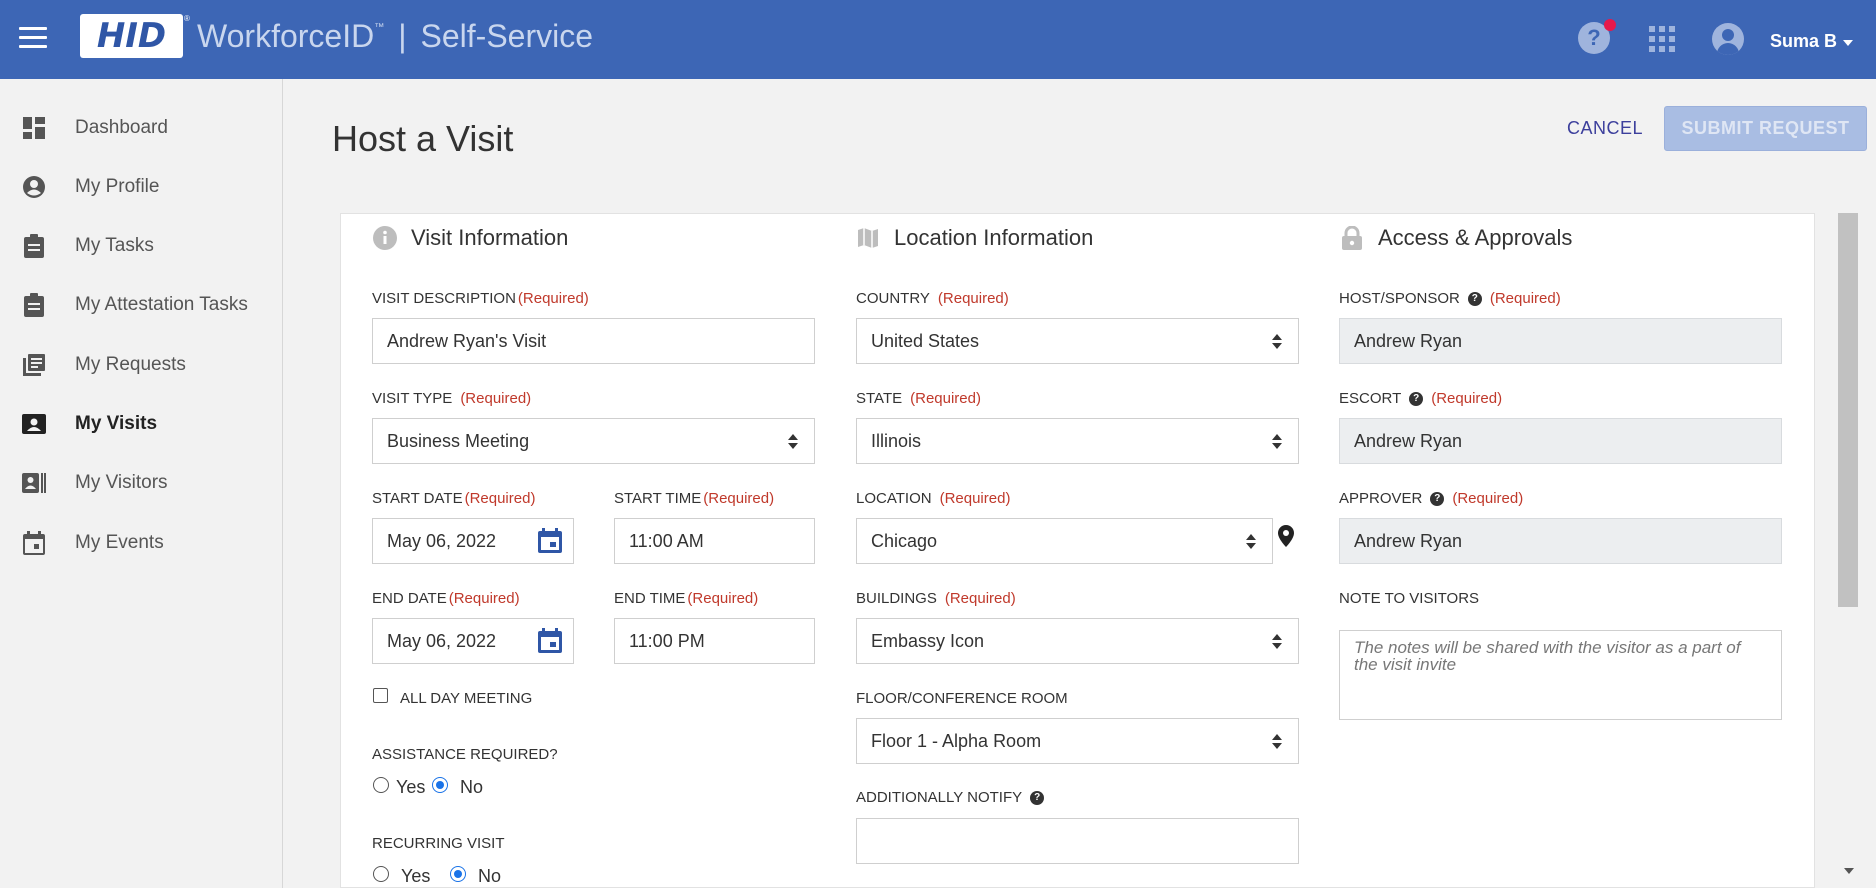 Image resolution: width=1876 pixels, height=888 pixels. Describe the element at coordinates (442, 540) in the screenshot. I see `date-value: May 06, 2022` at that location.